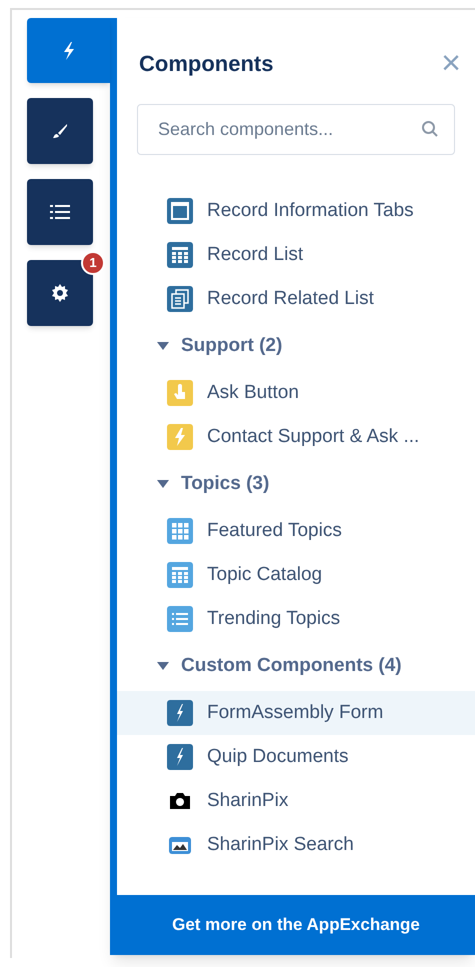 The width and height of the screenshot is (475, 967). Describe the element at coordinates (280, 844) in the screenshot. I see `component-label: SharinPix Search` at that location.